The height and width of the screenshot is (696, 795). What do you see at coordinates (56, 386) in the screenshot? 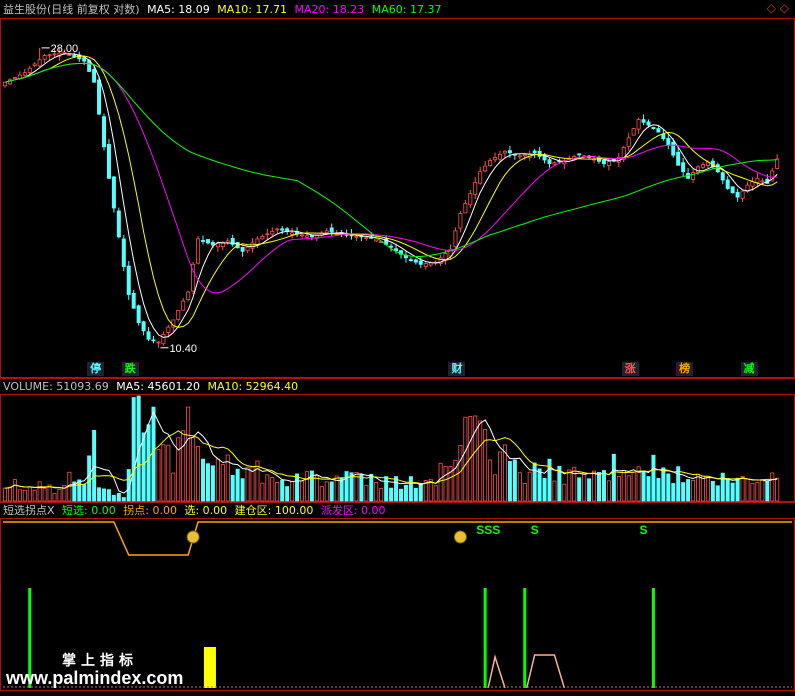
I see `volume-readout: VOLUME: 51093.69` at bounding box center [56, 386].